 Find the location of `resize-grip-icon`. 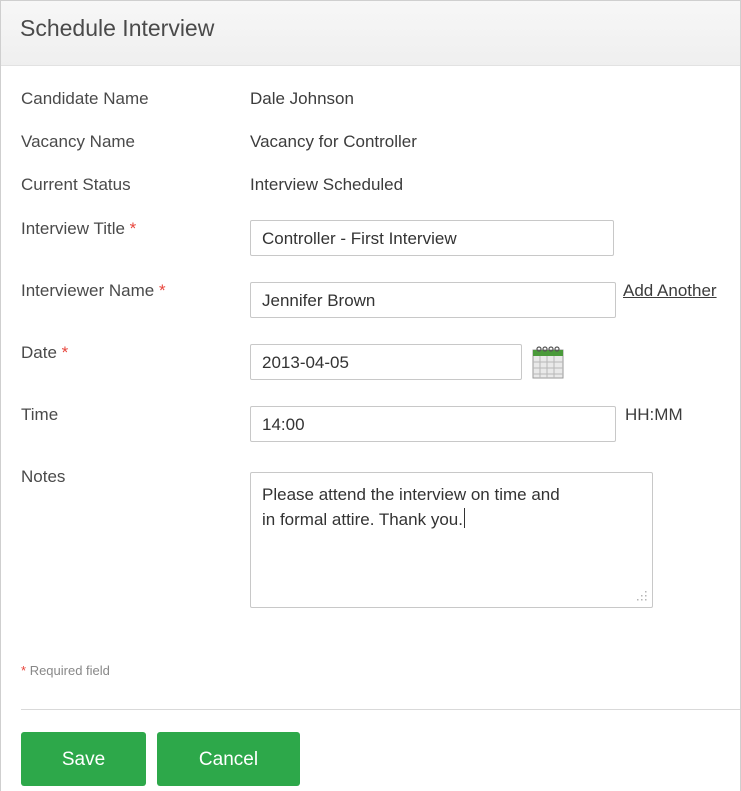

resize-grip-icon is located at coordinates (641, 596).